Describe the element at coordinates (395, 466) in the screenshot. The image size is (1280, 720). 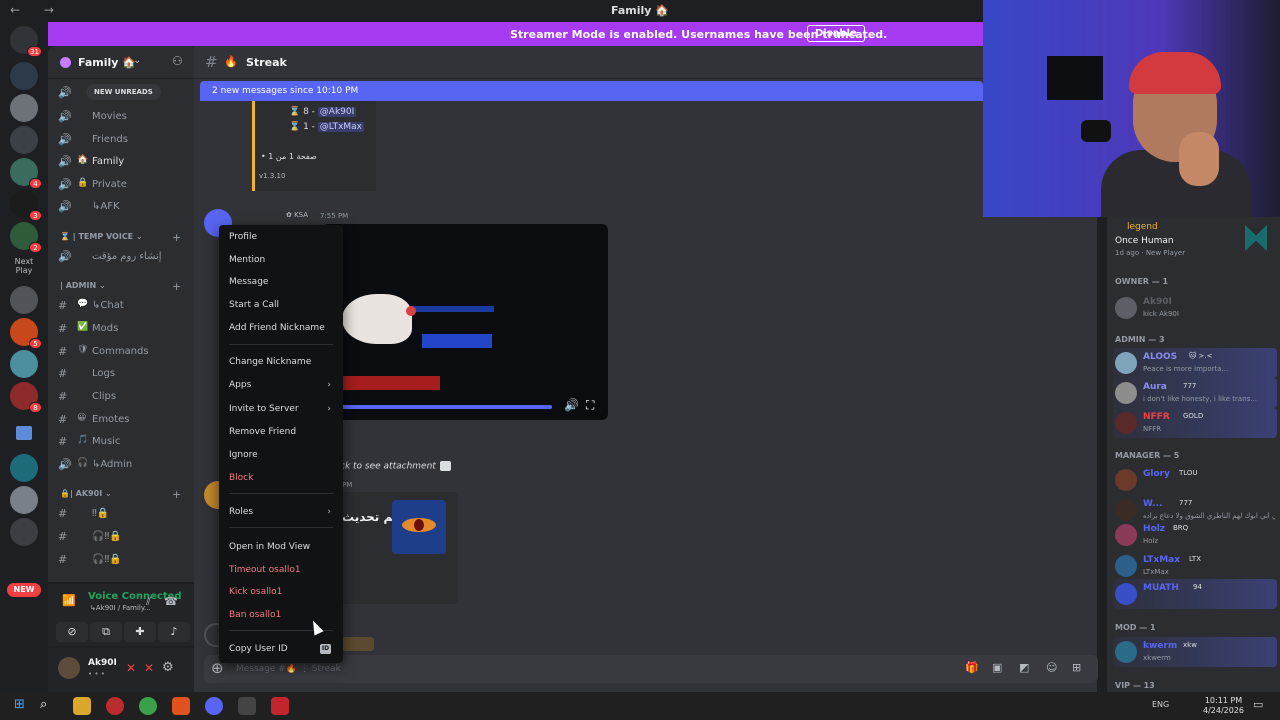
I see `attachment-link: ck to see attachment` at that location.